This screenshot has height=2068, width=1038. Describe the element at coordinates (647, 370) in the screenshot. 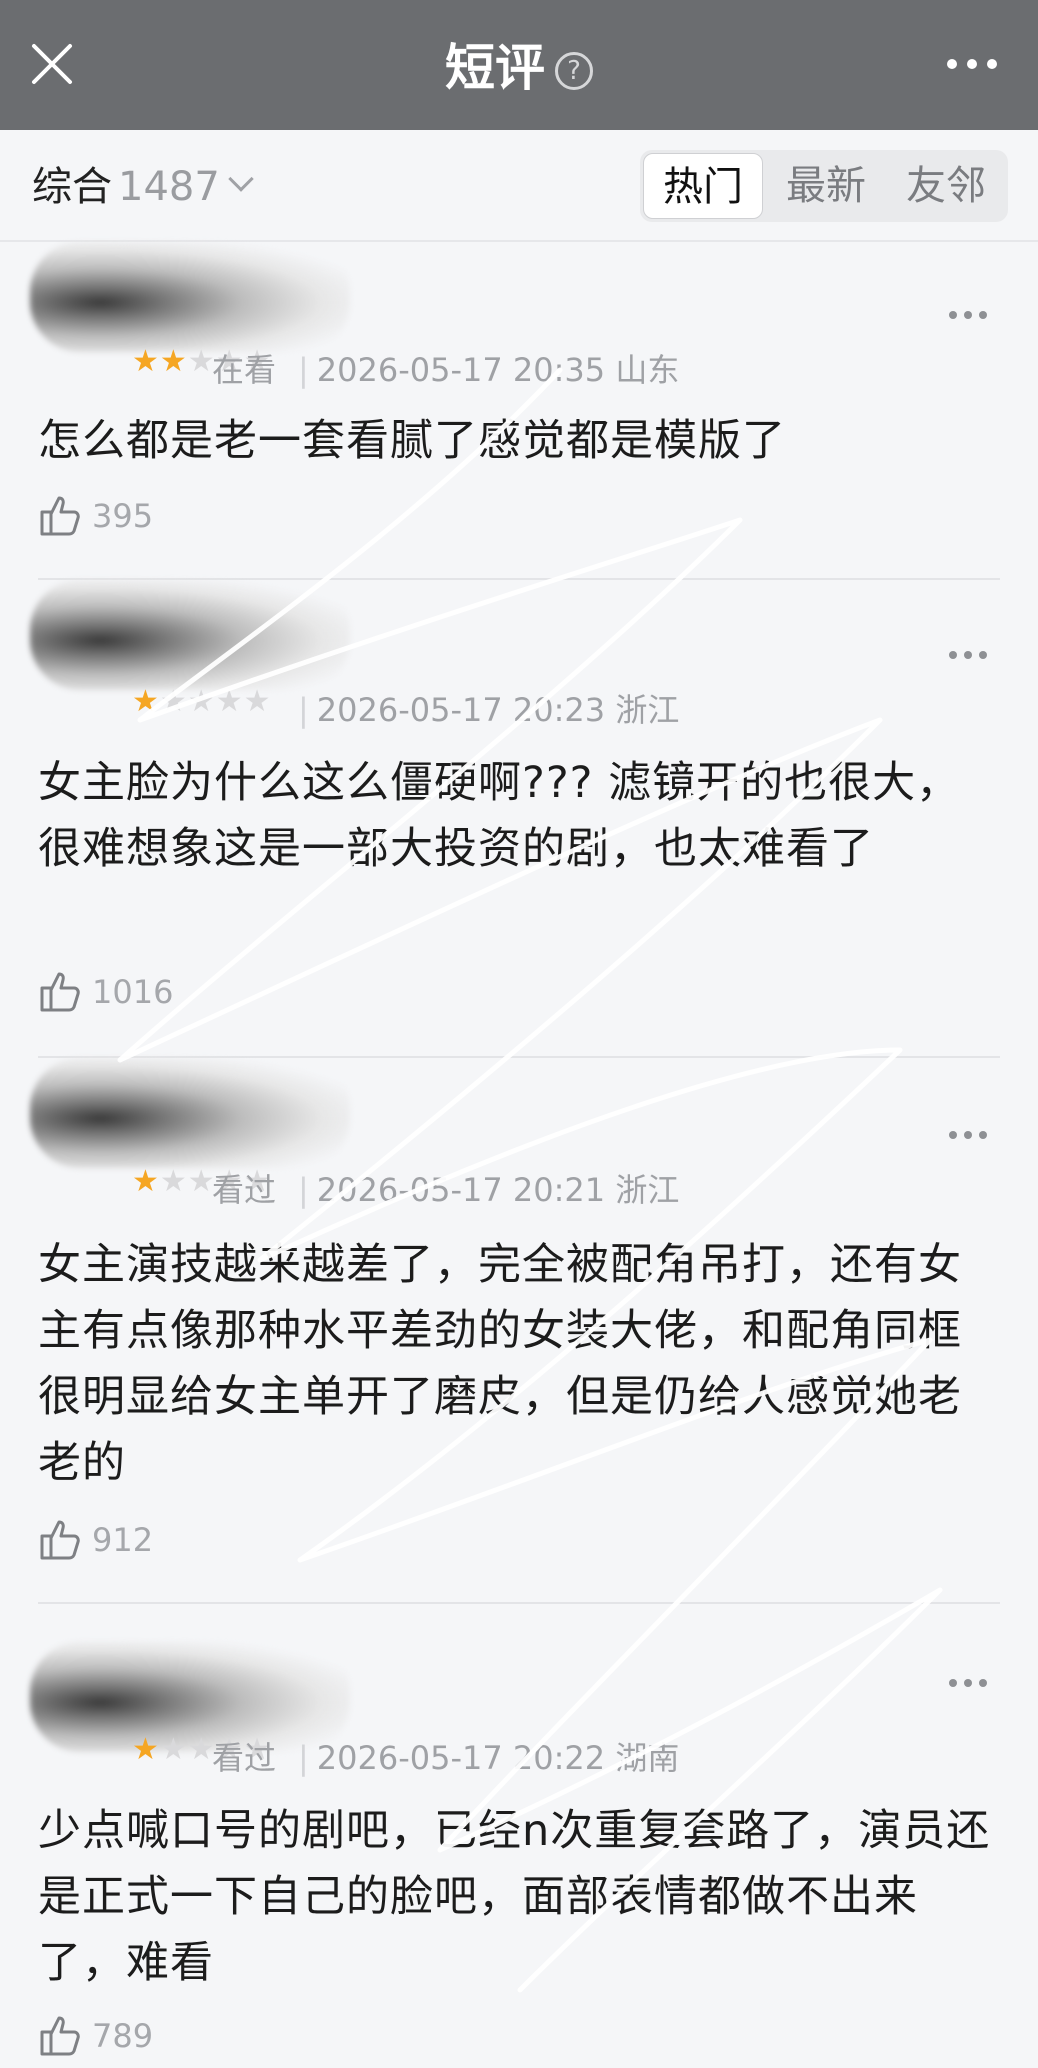

I see `review-location: 山东` at that location.